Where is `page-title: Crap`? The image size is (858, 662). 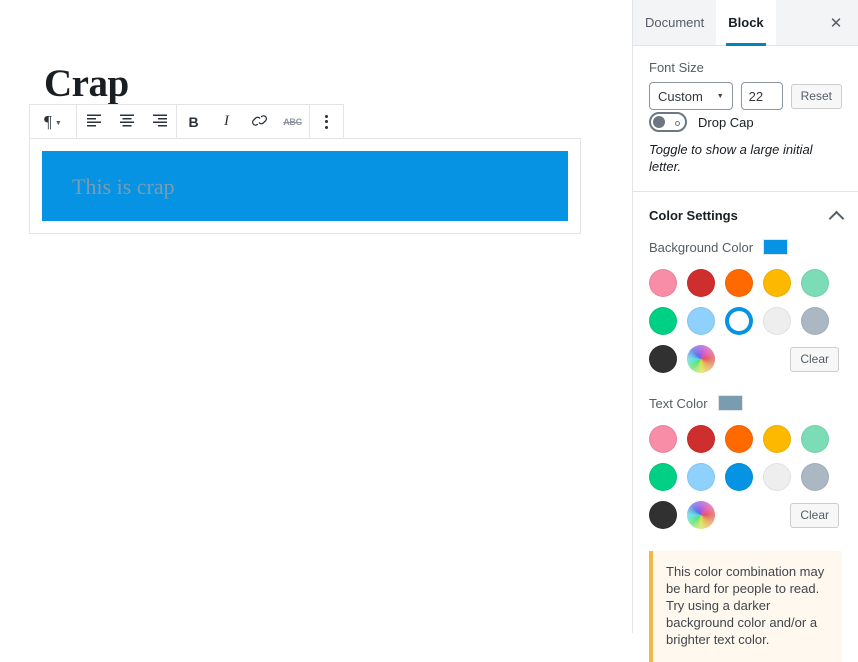
page-title: Crap is located at coordinates (86, 84).